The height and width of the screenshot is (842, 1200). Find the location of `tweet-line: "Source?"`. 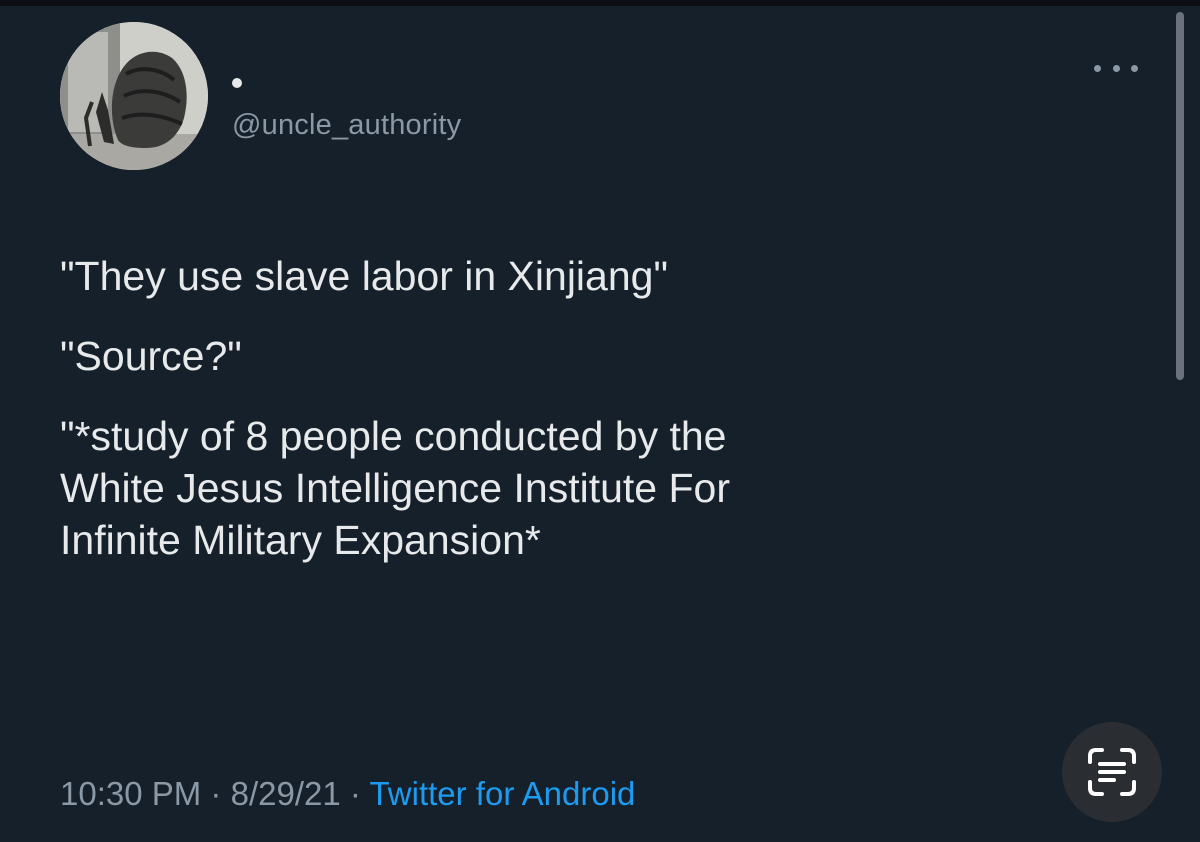

tweet-line: "Source?" is located at coordinates (151, 356).